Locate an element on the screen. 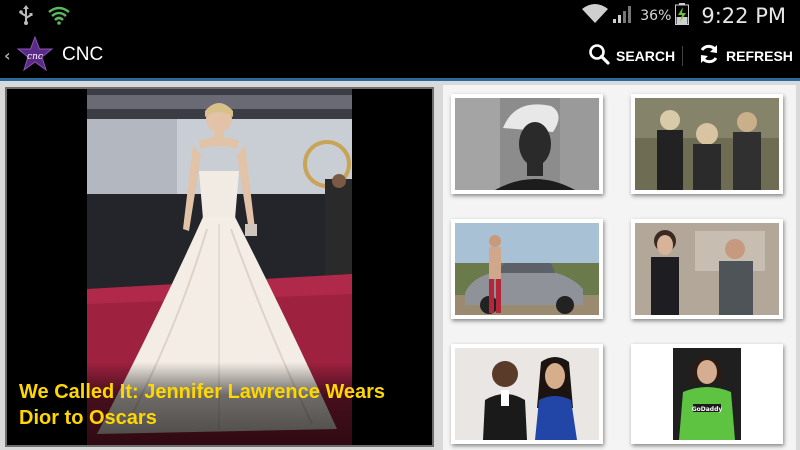  search-label: SEARCH is located at coordinates (646, 55).